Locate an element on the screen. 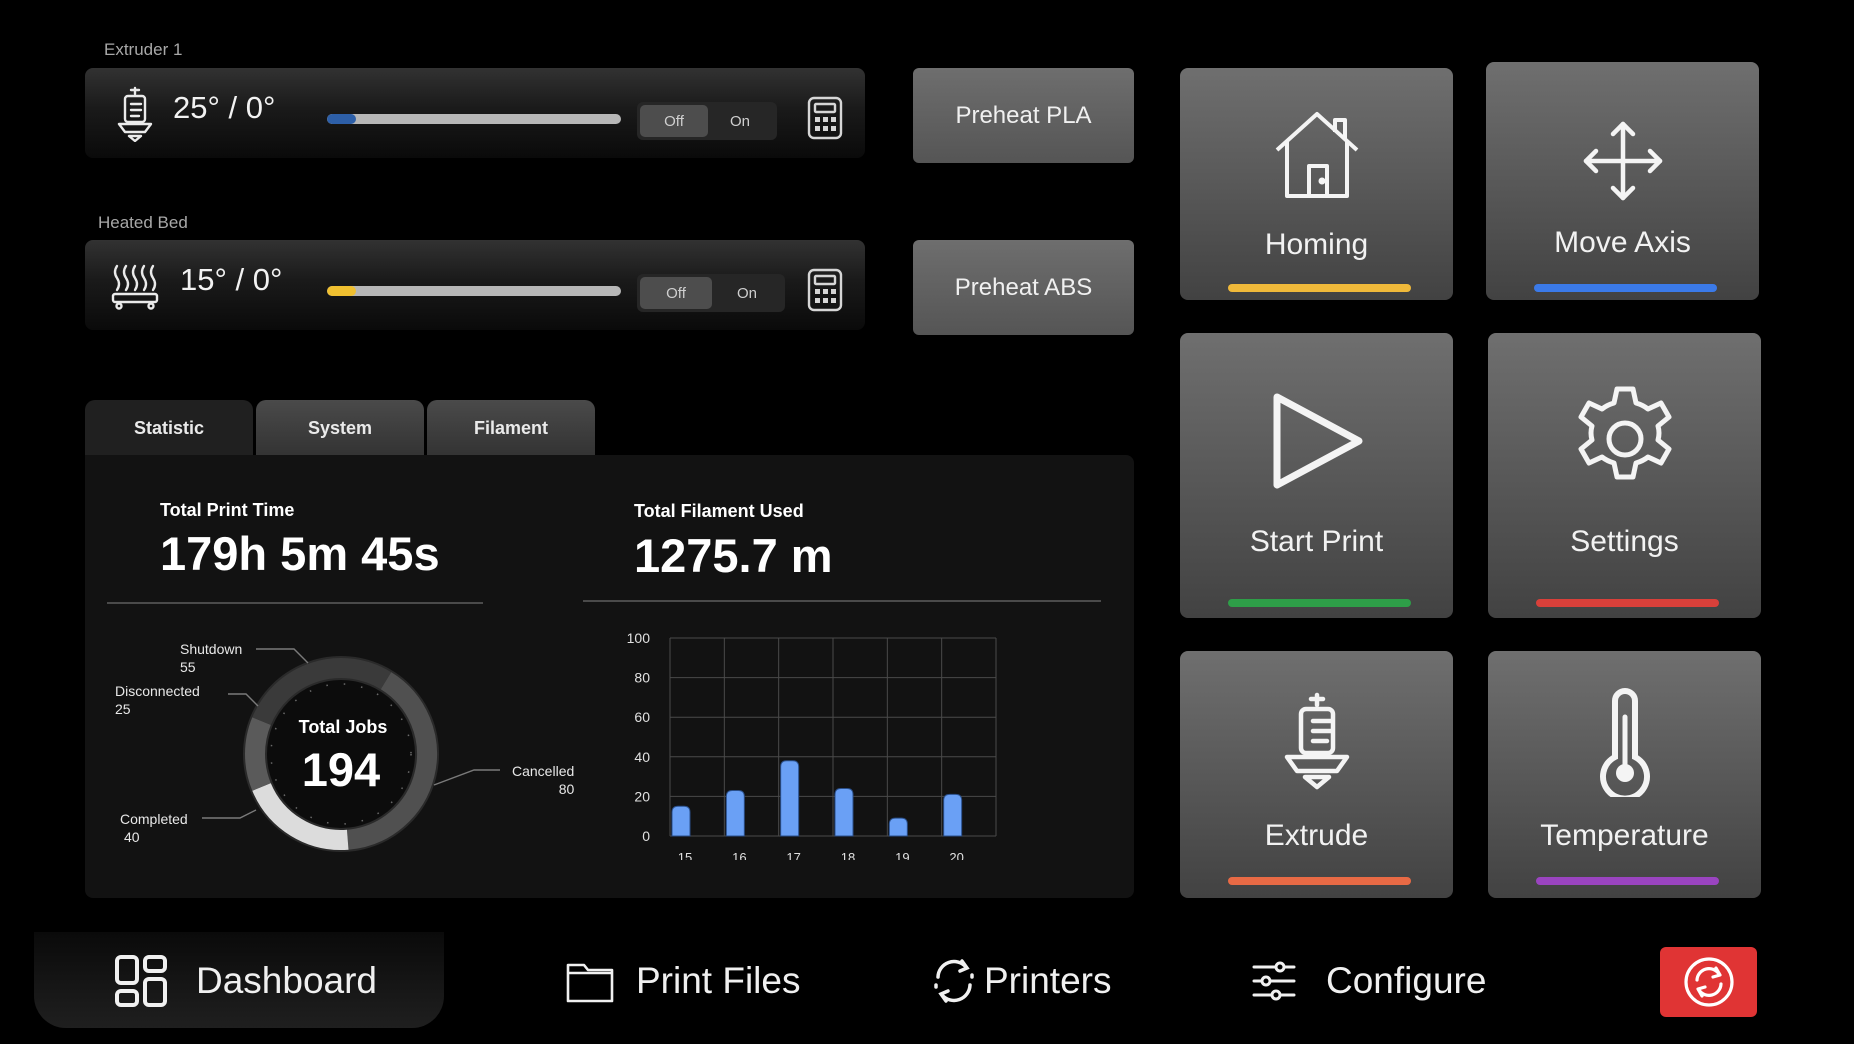 Image resolution: width=1854 pixels, height=1044 pixels. filament-used-value: 1275.7 m is located at coordinates (733, 555).